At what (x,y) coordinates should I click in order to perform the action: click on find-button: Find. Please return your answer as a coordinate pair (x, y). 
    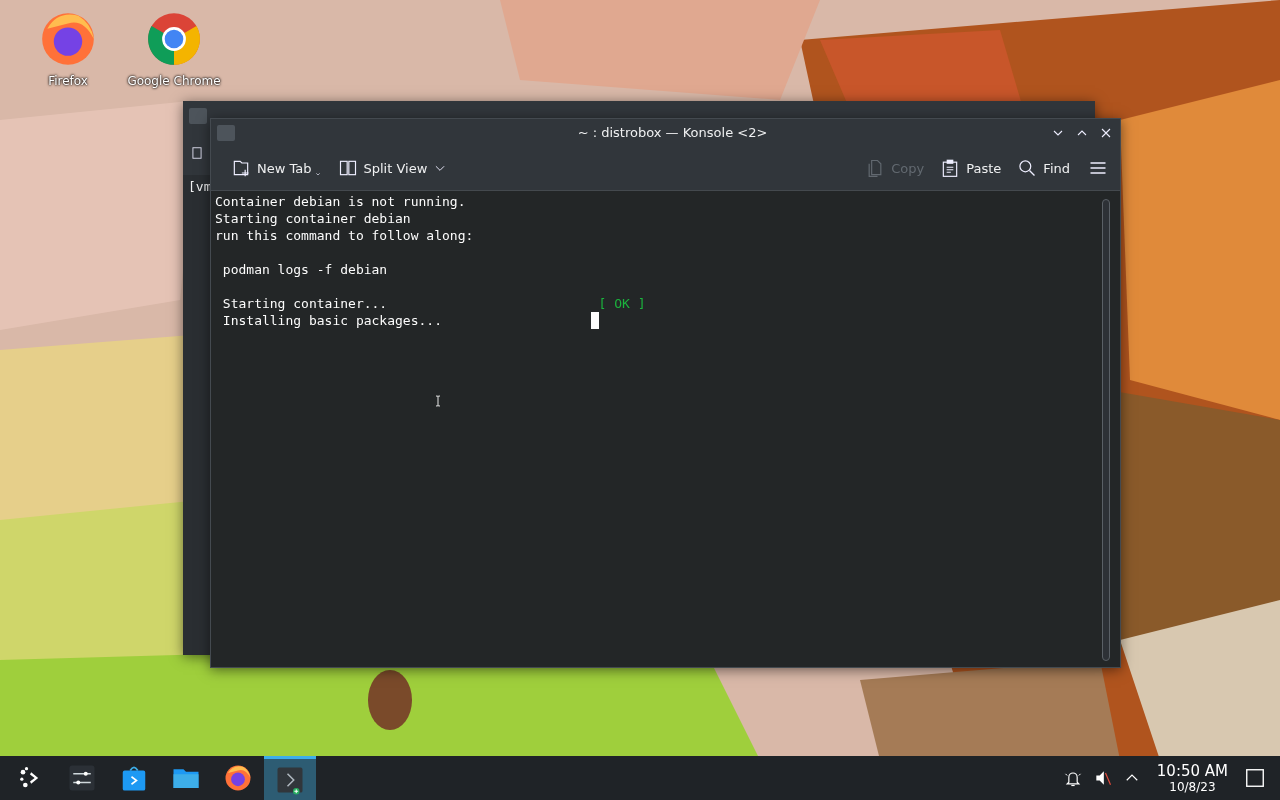
    Looking at the image, I should click on (1043, 168).